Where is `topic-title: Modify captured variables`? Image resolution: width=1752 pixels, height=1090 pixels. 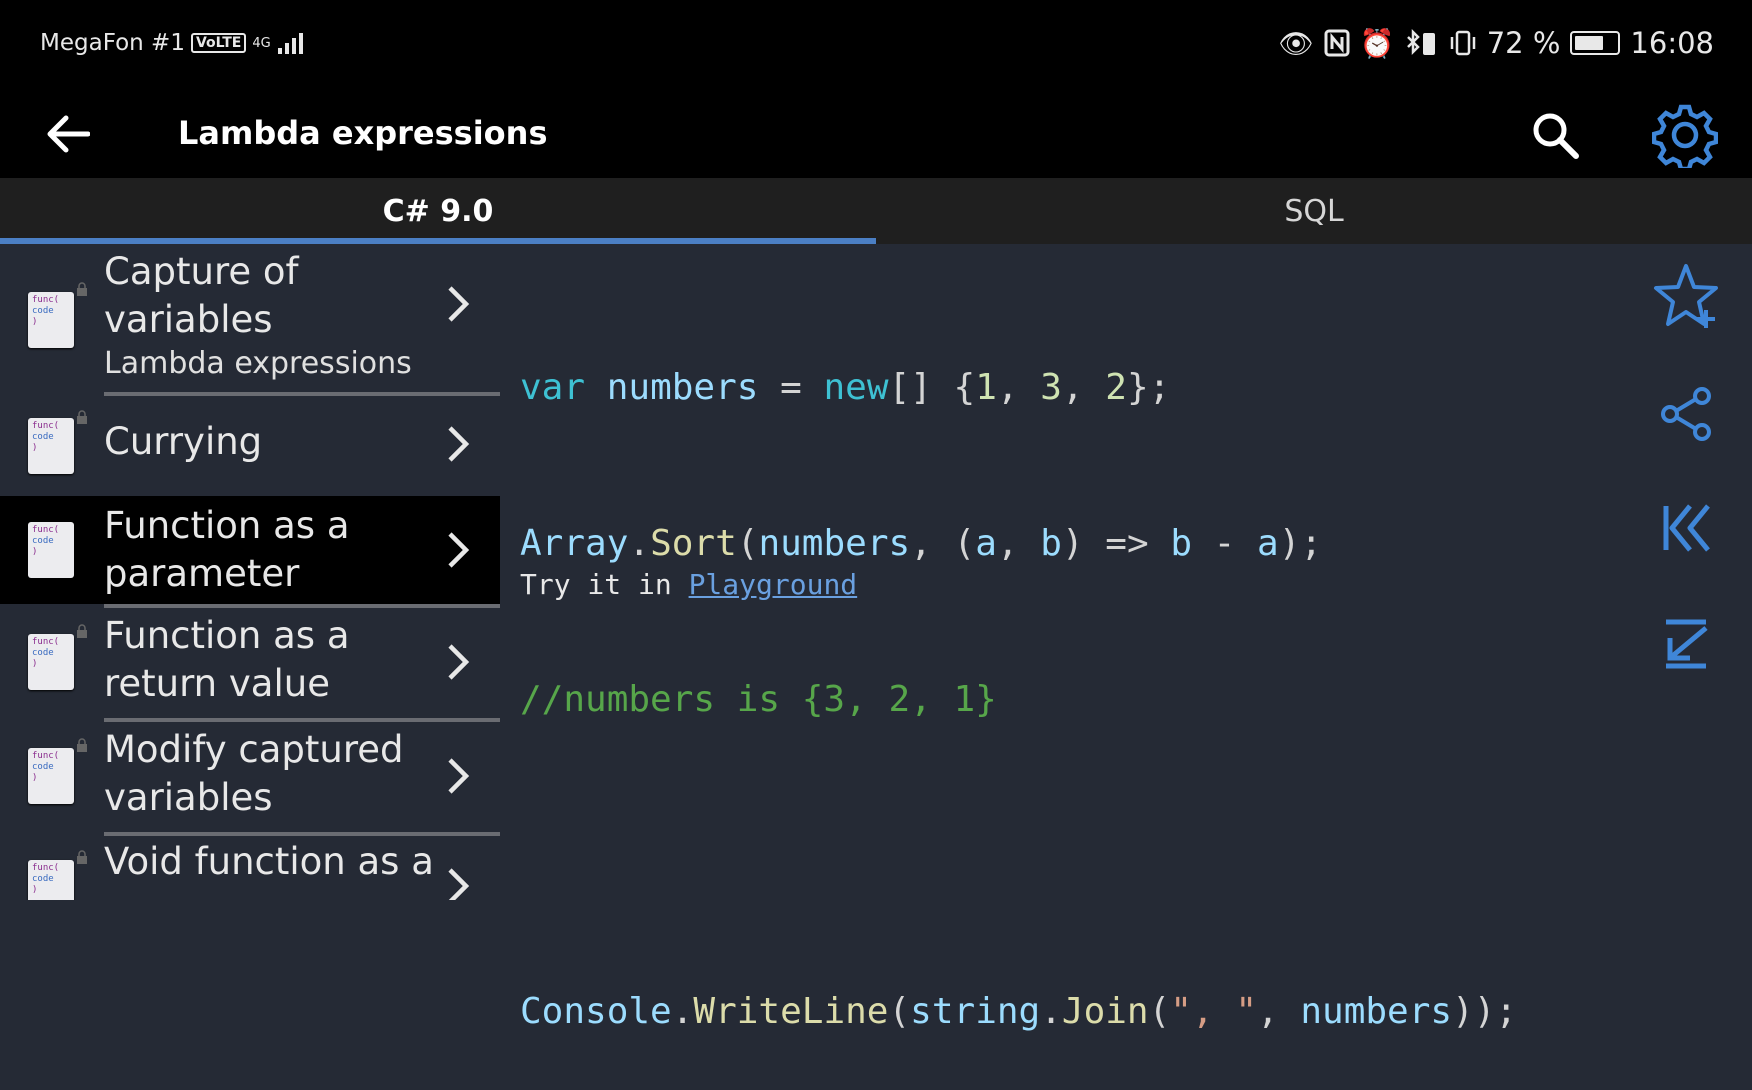
topic-title: Modify captured variables is located at coordinates (254, 773).